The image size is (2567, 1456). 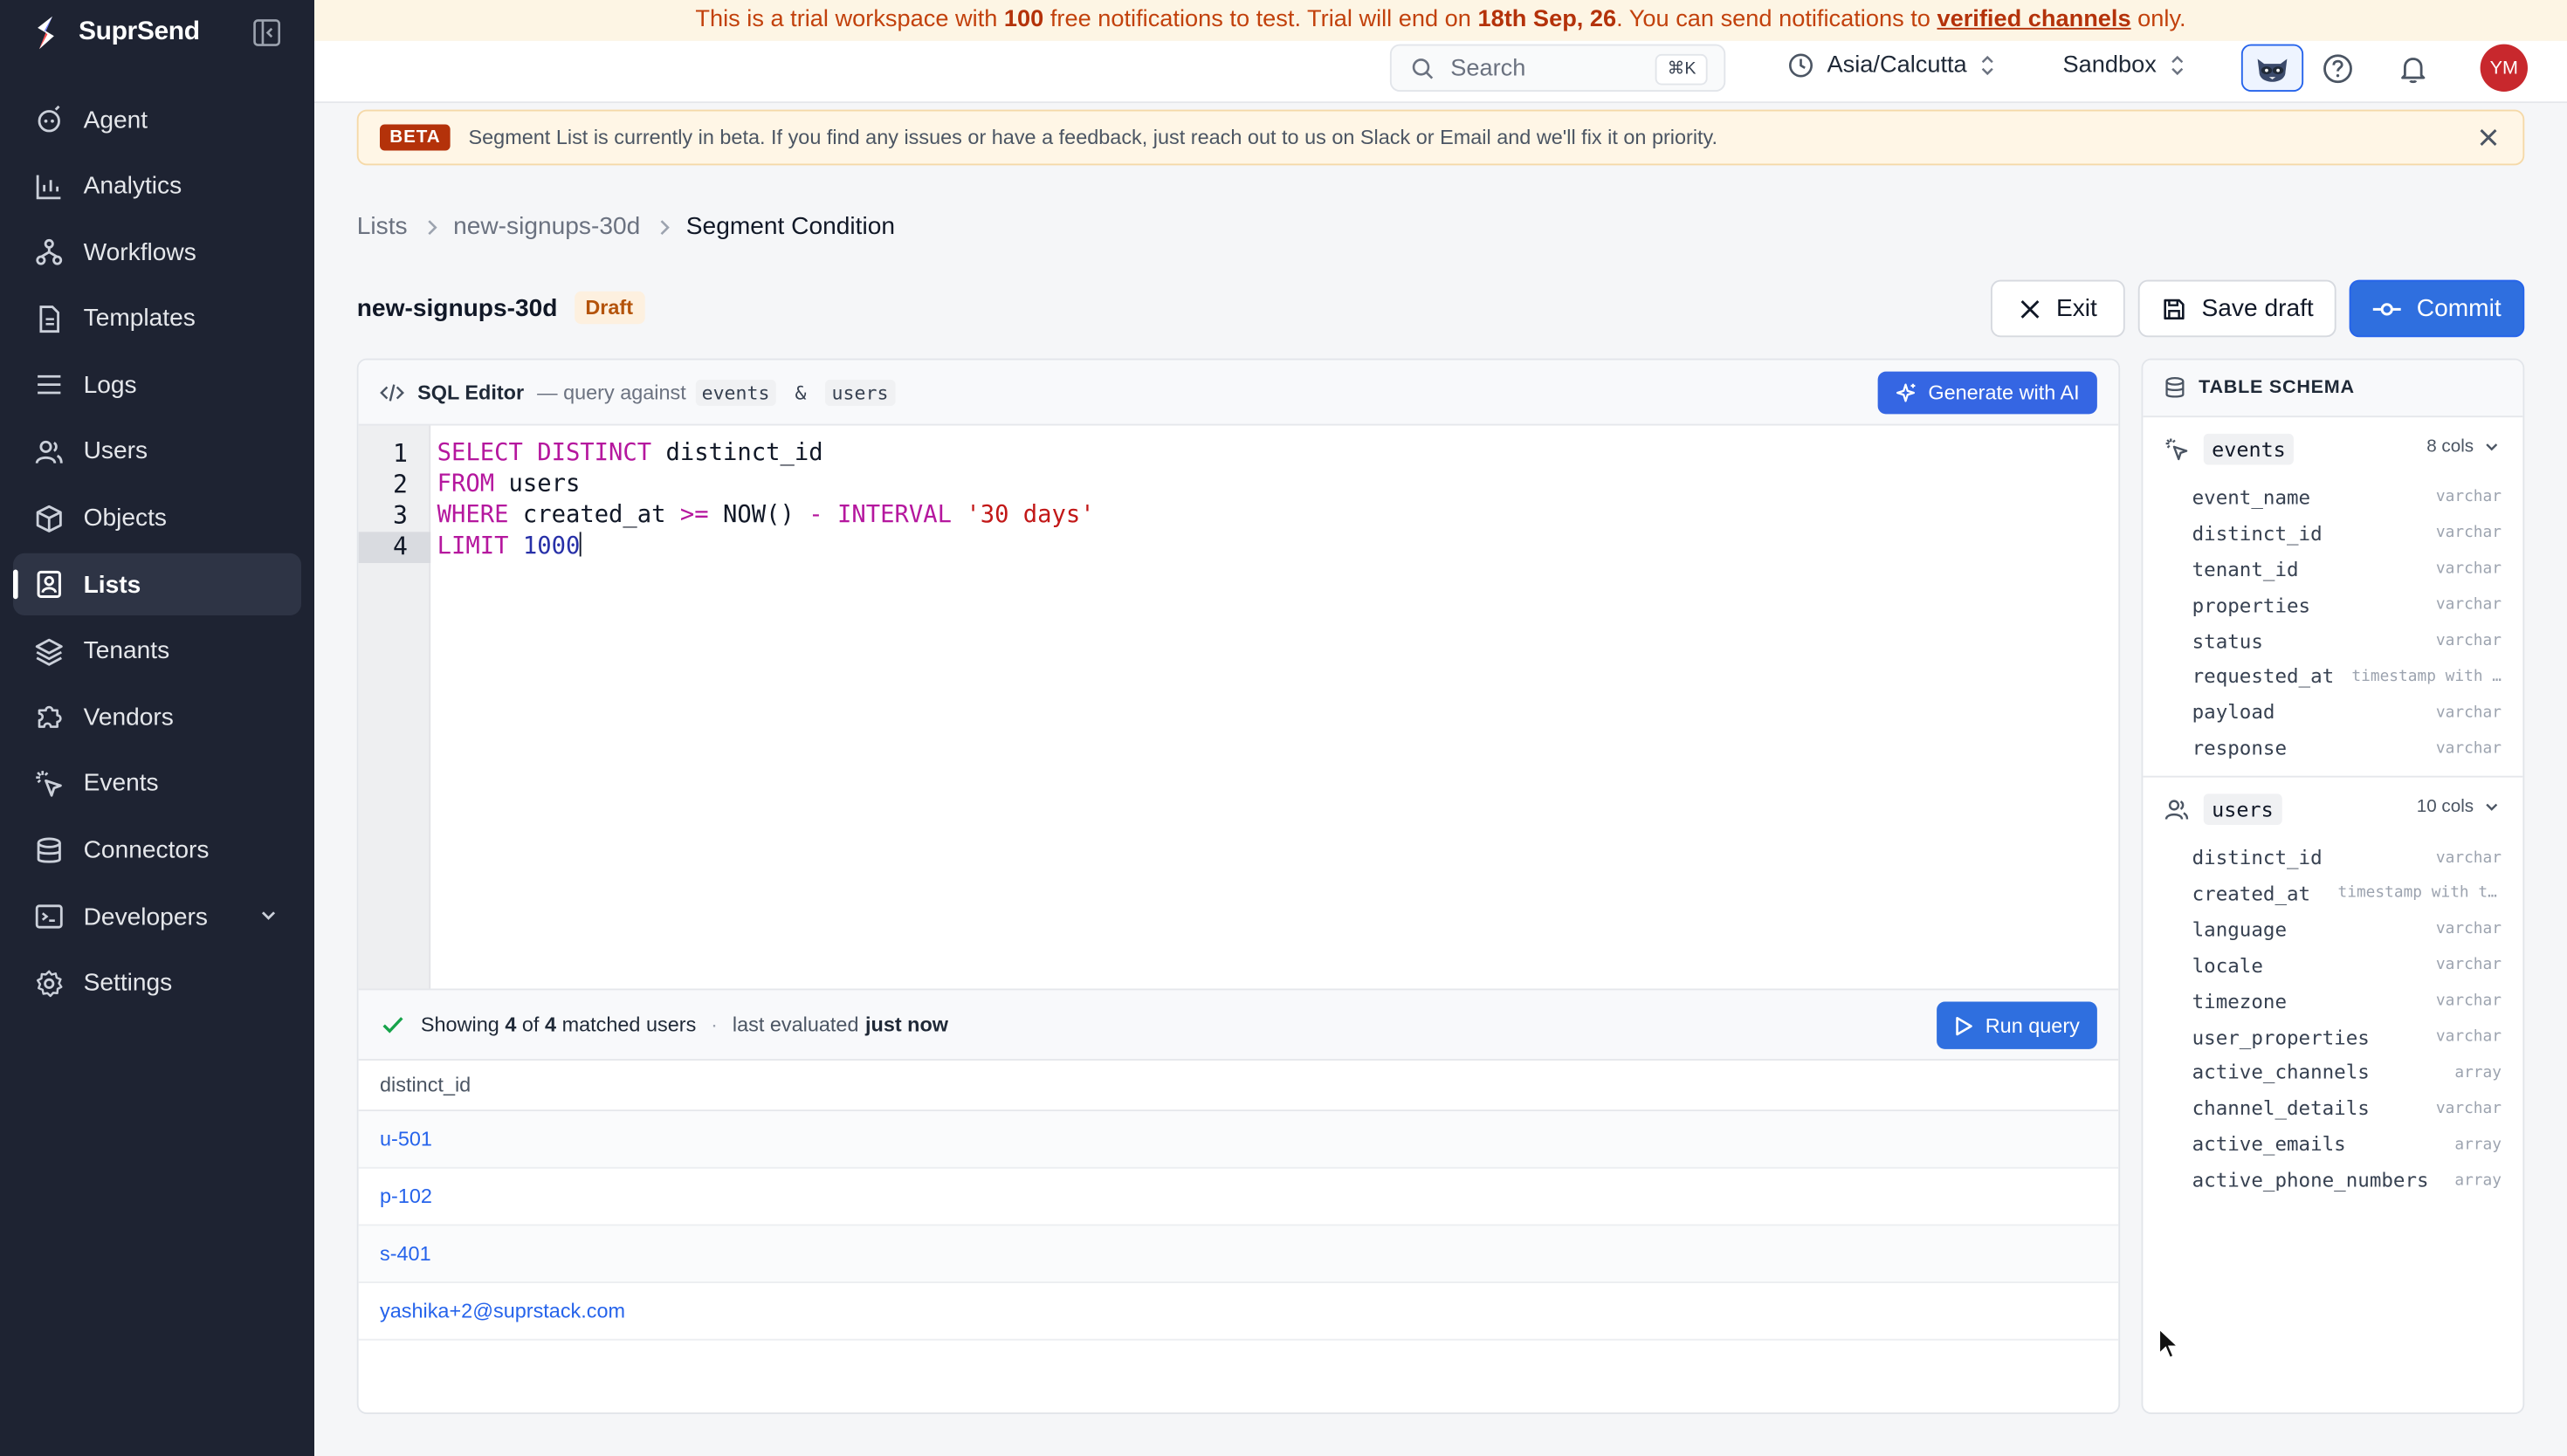 I want to click on schema-column-row: payload varchar, so click(x=2332, y=713).